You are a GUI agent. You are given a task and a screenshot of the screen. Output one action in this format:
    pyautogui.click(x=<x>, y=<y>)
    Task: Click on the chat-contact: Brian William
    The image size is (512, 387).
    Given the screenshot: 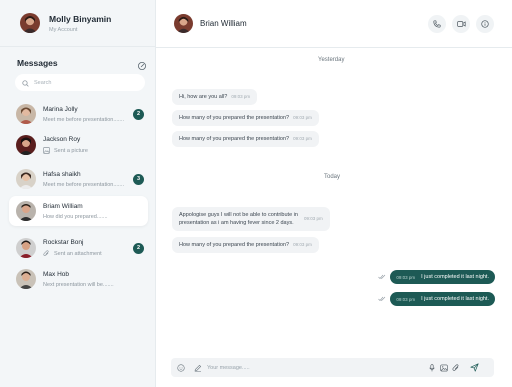 What is the action you would take?
    pyautogui.click(x=210, y=23)
    